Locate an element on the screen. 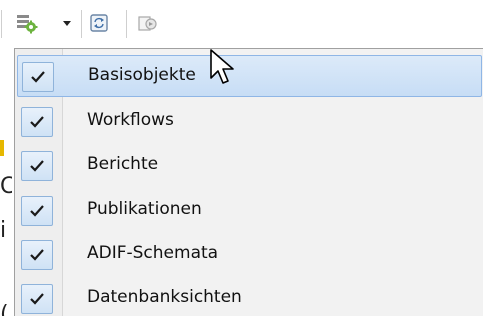 This screenshot has height=316, width=483. menu-item-basisobjekte: Basisobjekte is located at coordinates (249, 76).